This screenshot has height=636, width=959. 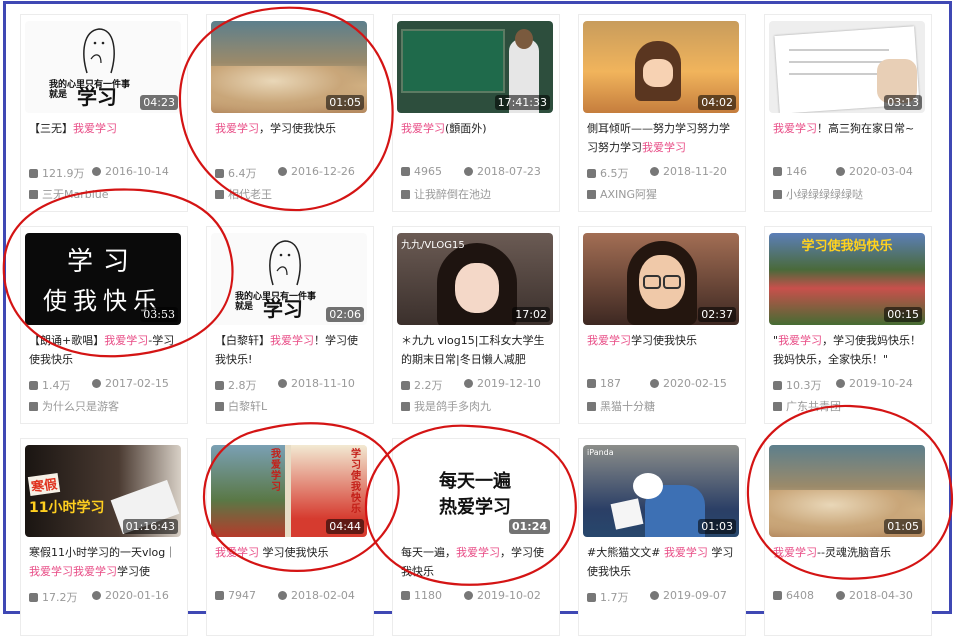 I want to click on uploader-link: AXING阿猩, so click(x=665, y=194).